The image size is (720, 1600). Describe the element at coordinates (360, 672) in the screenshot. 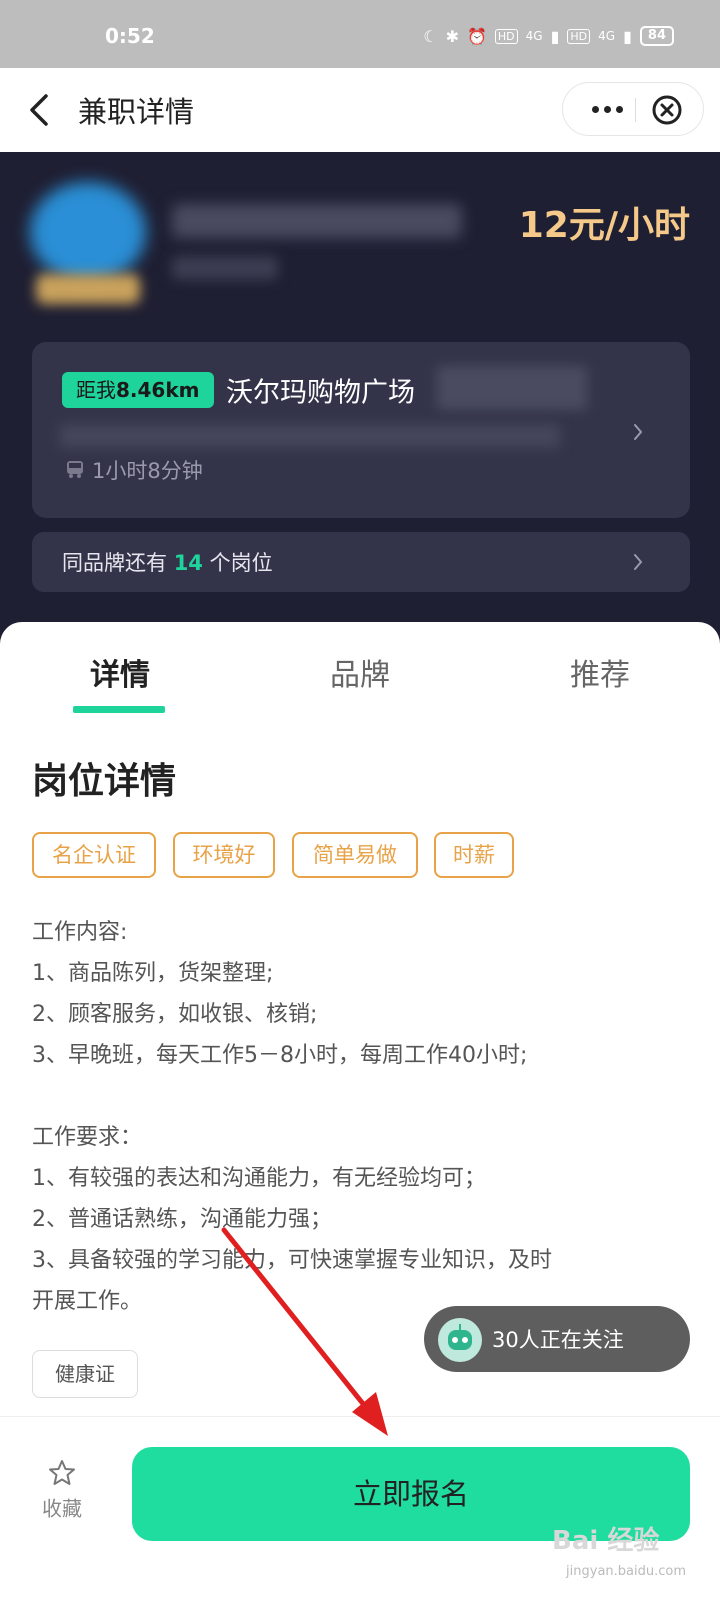

I see `tab-brand: 品牌` at that location.